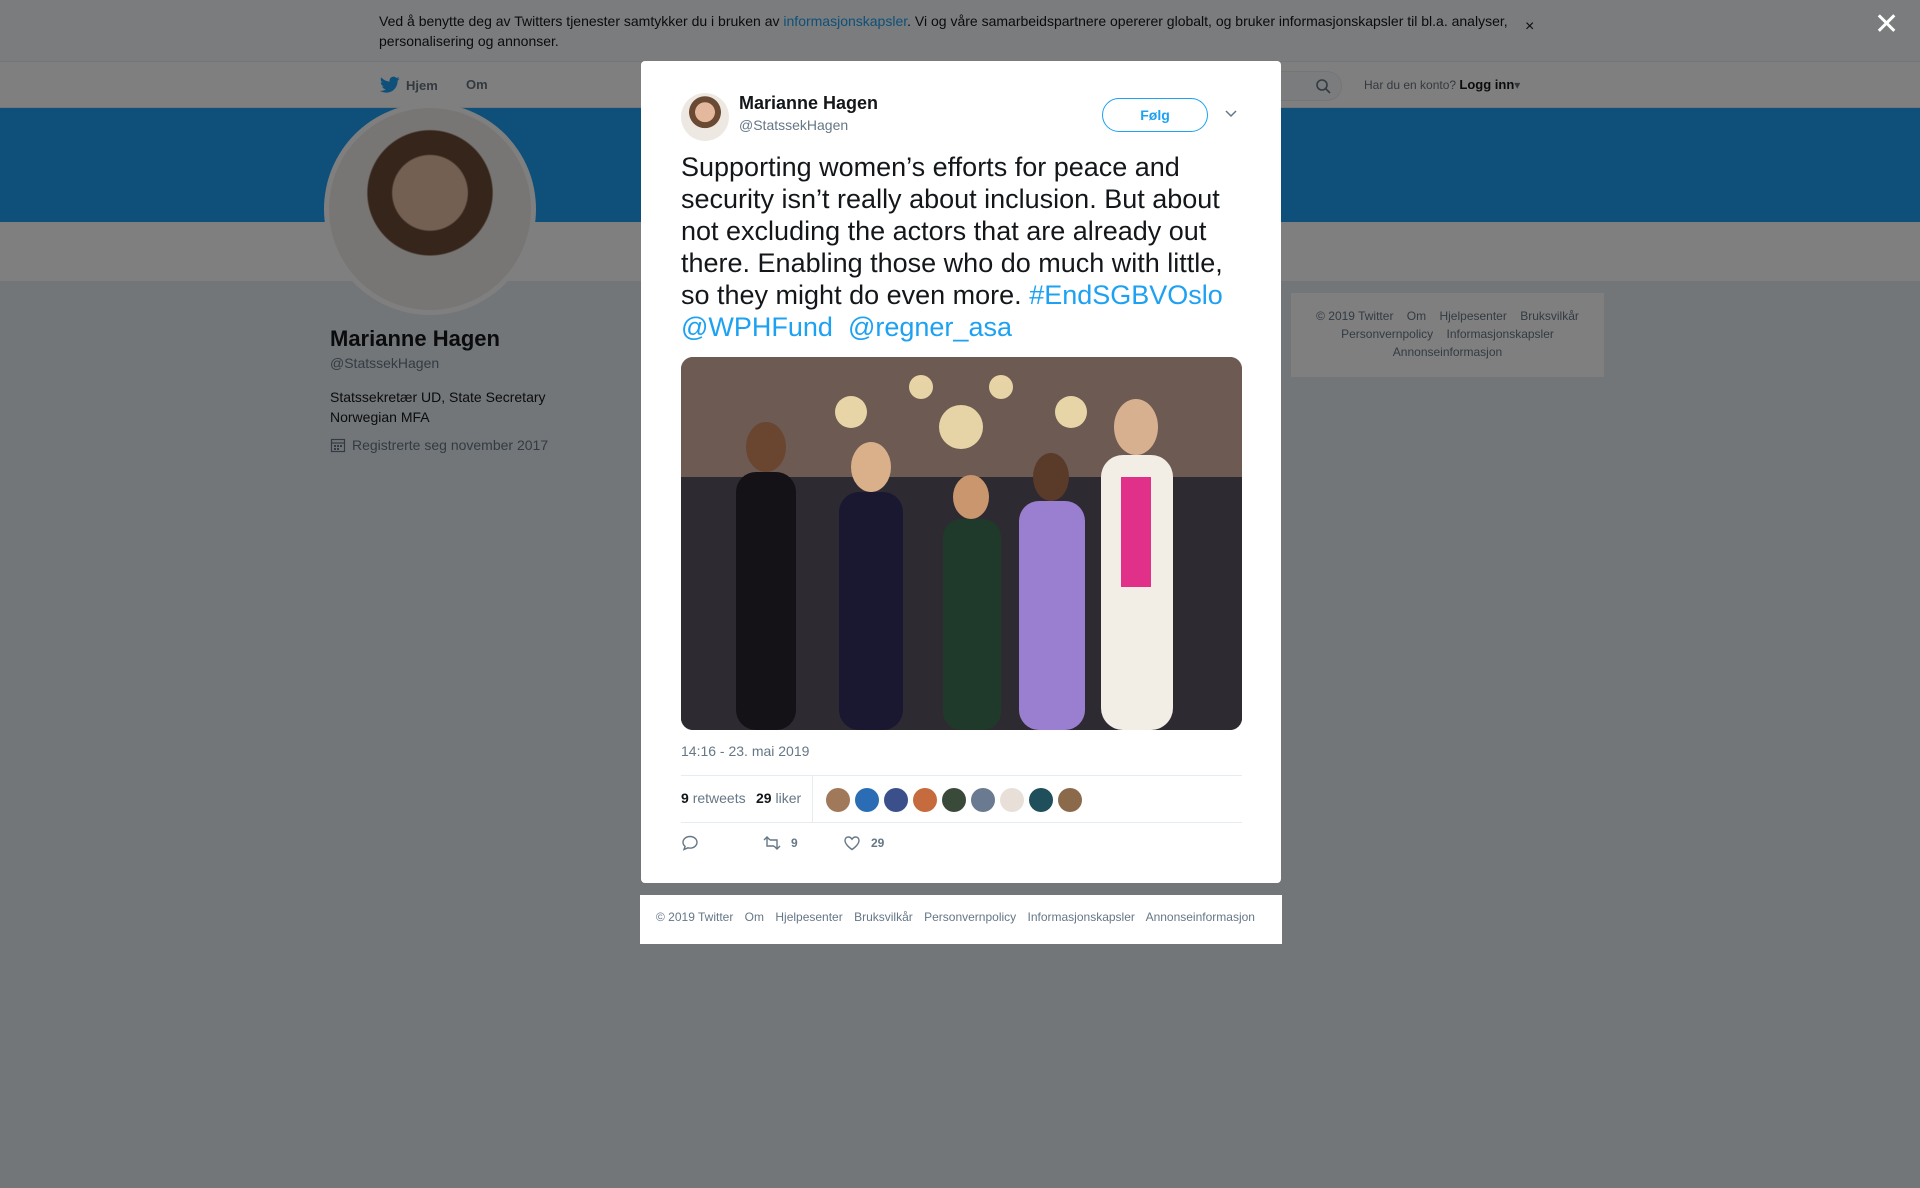 This screenshot has width=1920, height=1188. I want to click on footer-link: Informasjonskapsler, so click(1081, 917).